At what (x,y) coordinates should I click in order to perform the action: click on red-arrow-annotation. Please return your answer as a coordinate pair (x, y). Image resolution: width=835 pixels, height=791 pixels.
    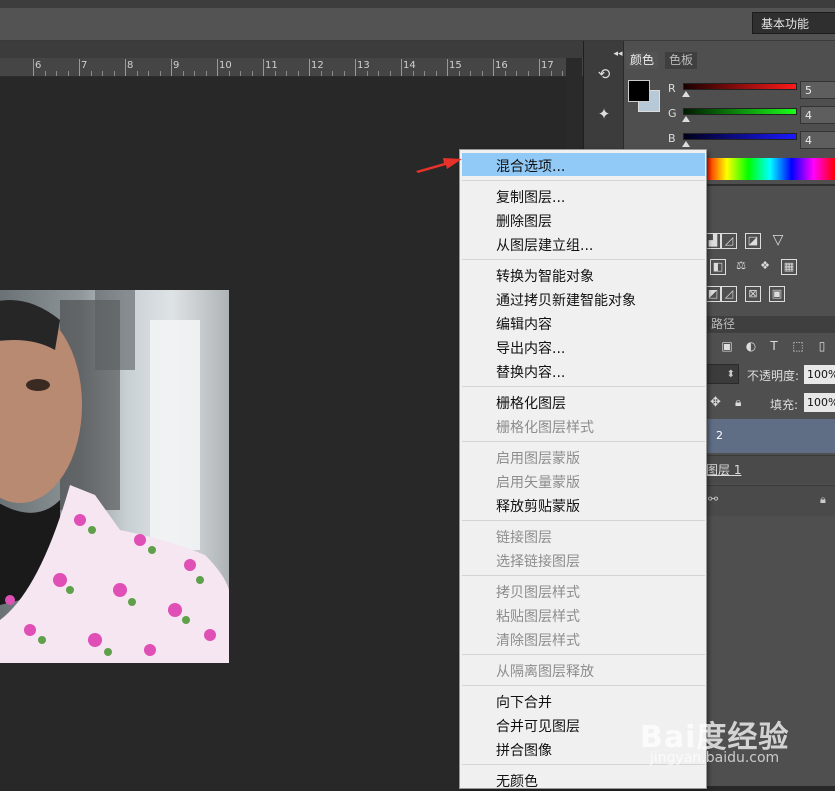
    Looking at the image, I should click on (439, 165).